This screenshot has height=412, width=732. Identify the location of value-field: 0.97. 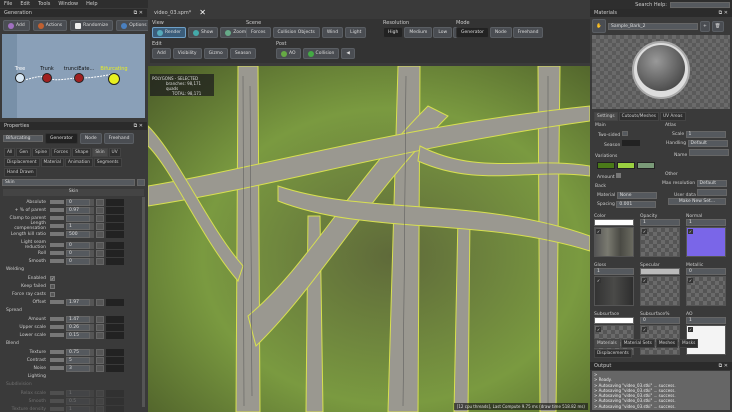
(78, 210).